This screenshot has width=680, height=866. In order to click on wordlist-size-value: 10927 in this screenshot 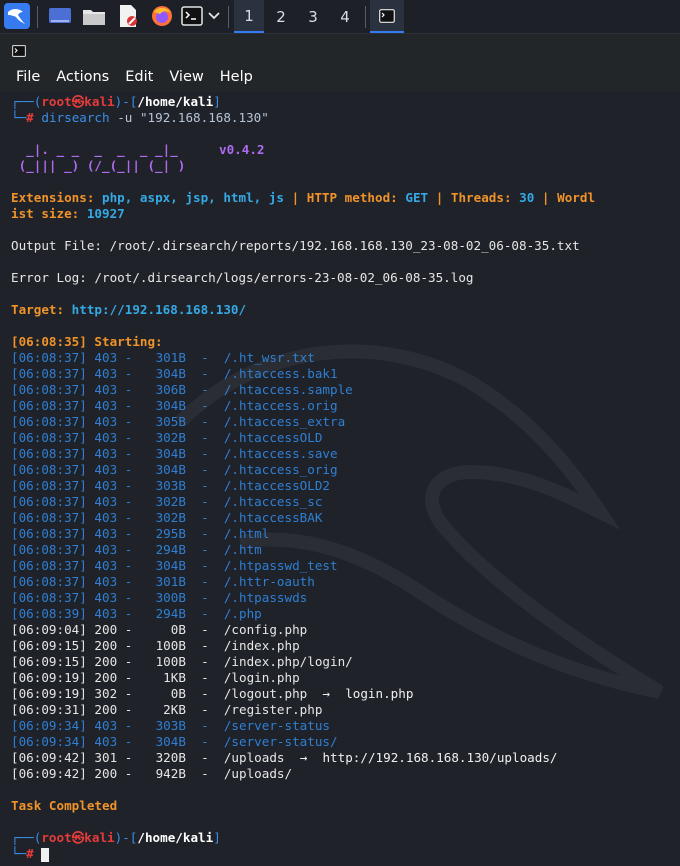, I will do `click(105, 213)`.